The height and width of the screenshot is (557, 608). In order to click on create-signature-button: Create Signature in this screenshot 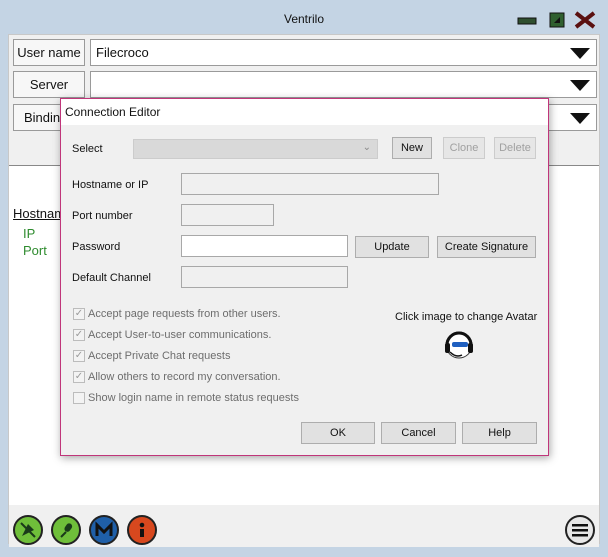, I will do `click(486, 247)`.